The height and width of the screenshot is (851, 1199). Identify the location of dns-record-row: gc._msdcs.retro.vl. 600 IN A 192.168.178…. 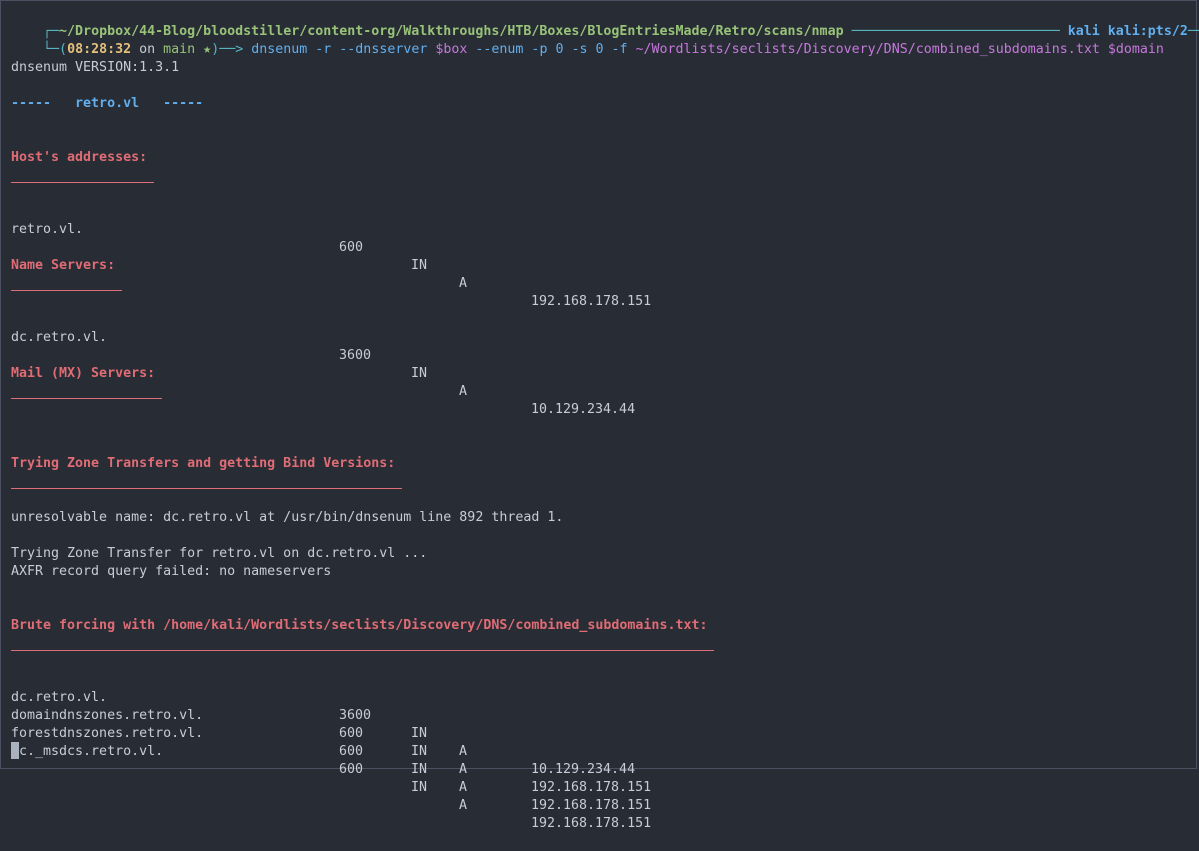
(361, 778).